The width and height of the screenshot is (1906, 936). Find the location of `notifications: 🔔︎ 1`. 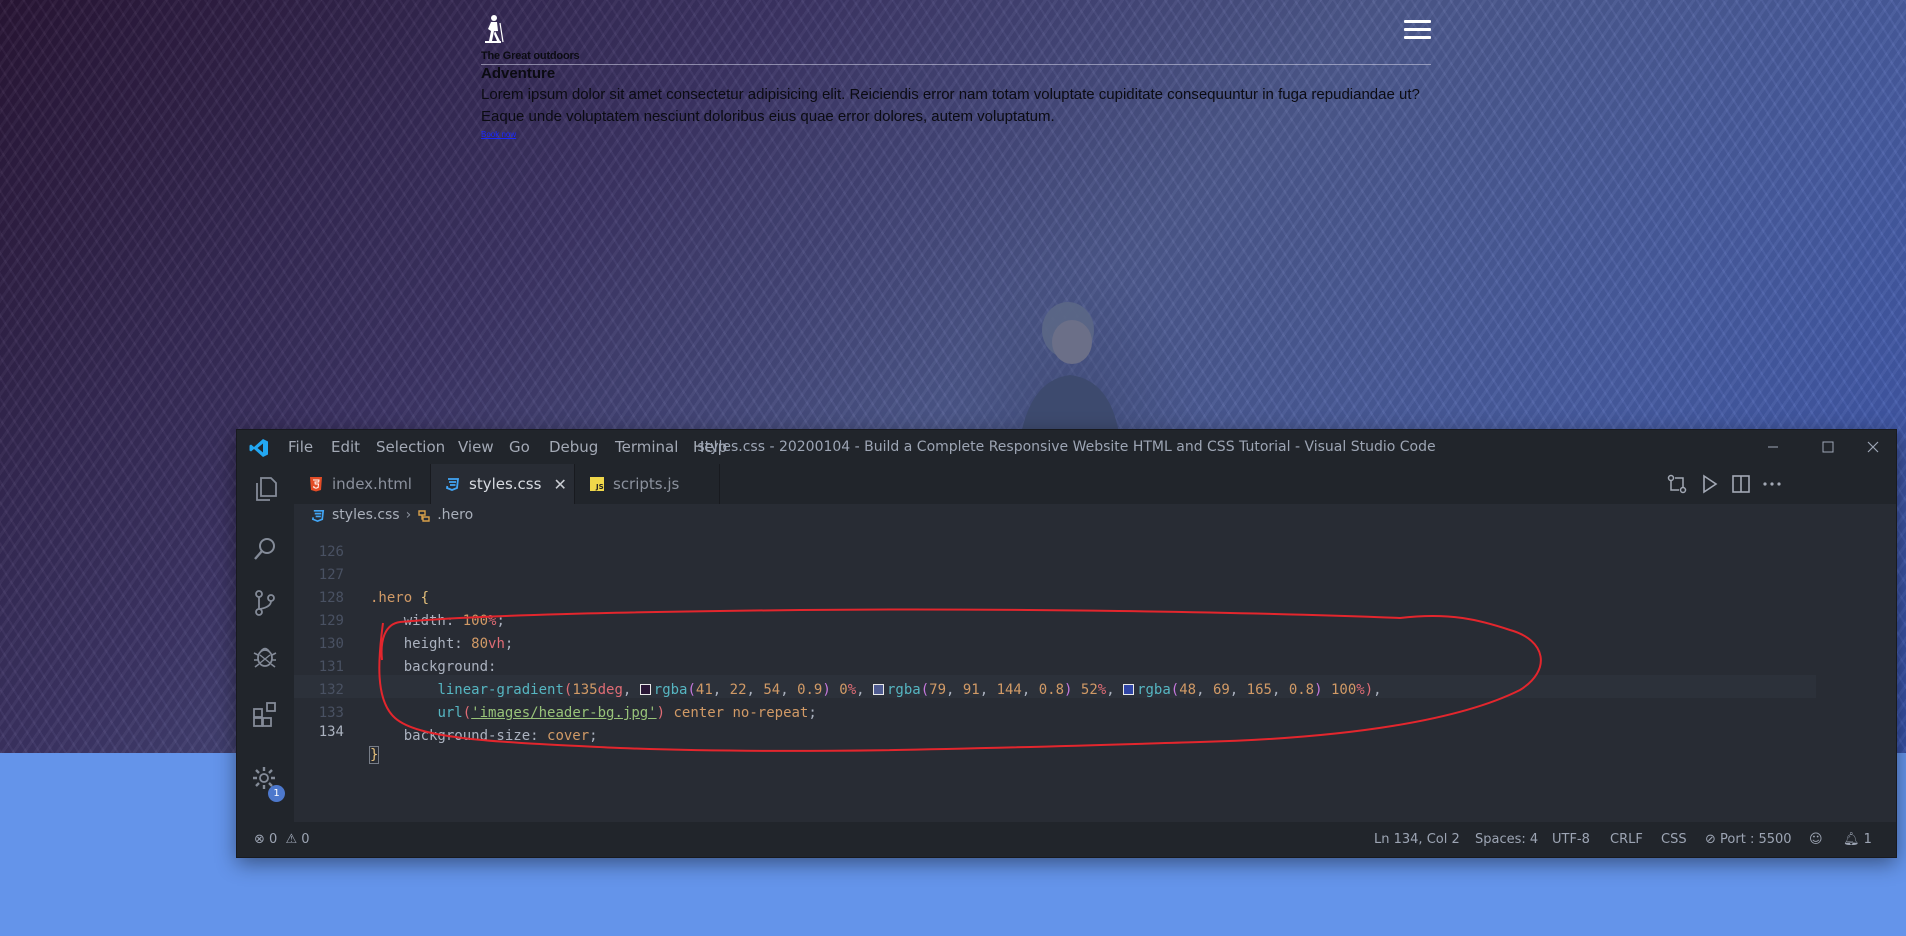

notifications: 🔔︎ 1 is located at coordinates (1857, 839).